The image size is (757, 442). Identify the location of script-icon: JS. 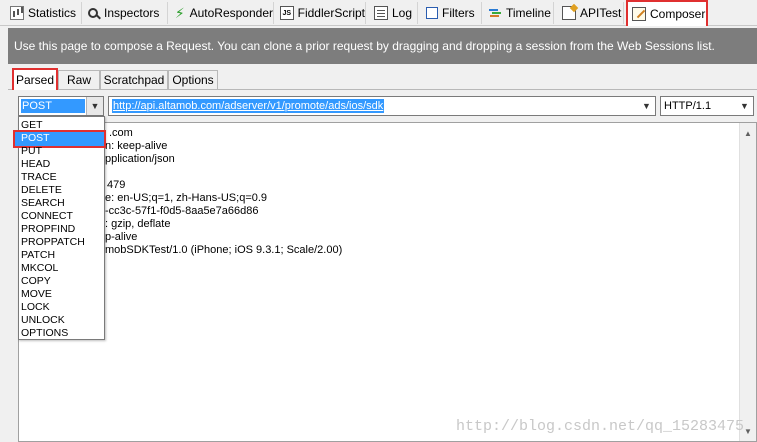
(287, 13).